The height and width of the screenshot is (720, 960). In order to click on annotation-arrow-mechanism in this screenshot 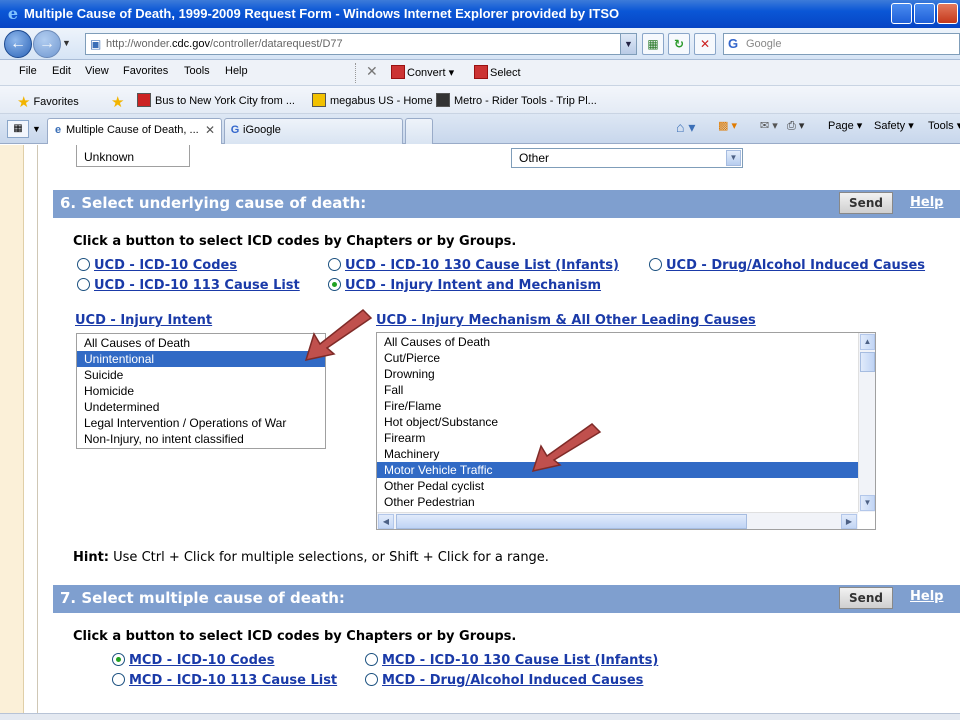, I will do `click(566, 448)`.